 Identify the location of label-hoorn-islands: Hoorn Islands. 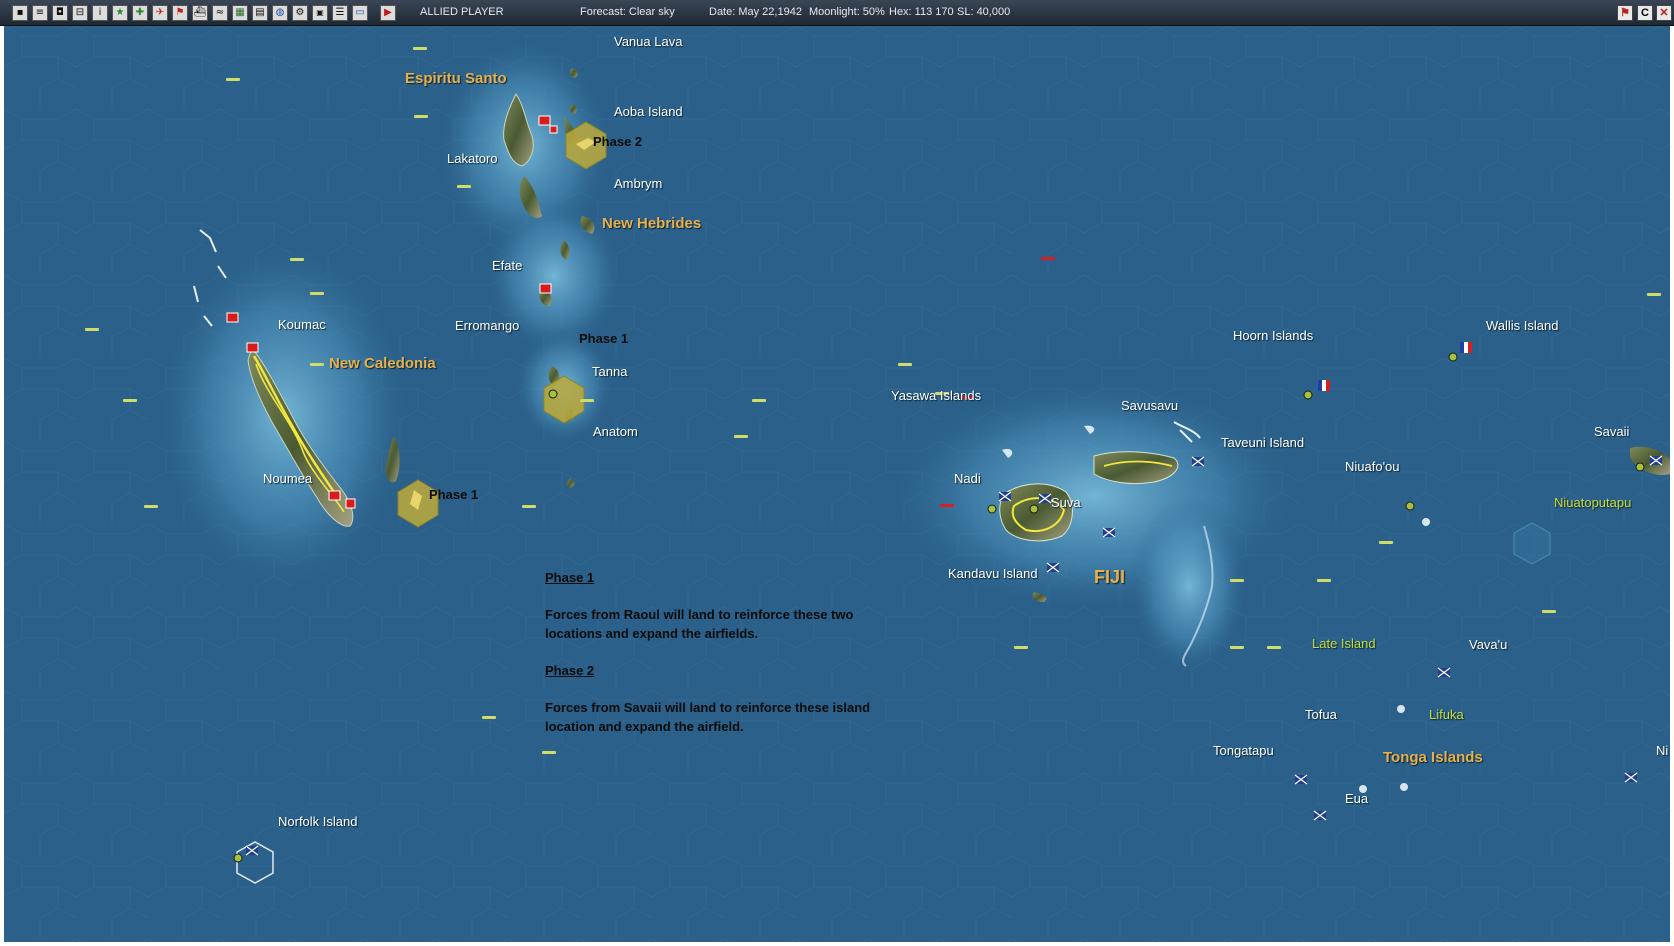
(1273, 335).